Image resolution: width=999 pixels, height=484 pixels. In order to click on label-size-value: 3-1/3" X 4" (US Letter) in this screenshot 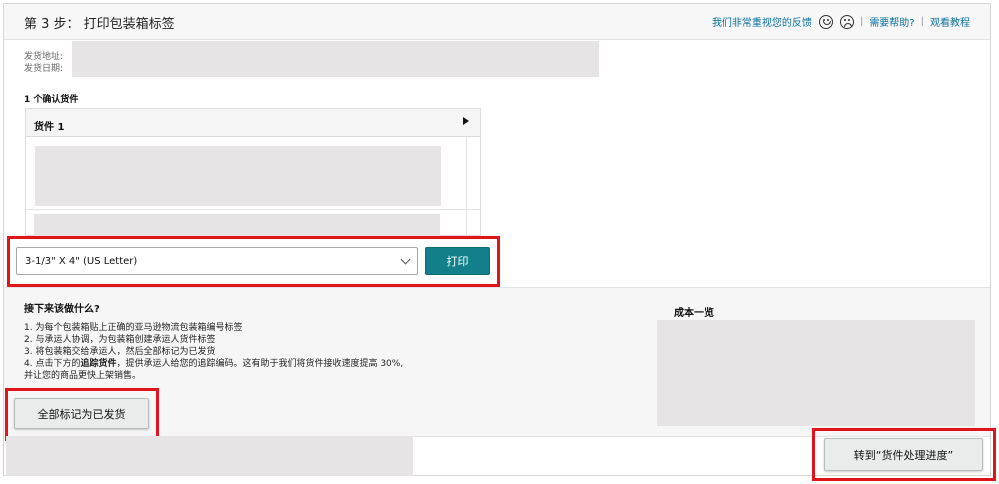, I will do `click(81, 261)`.